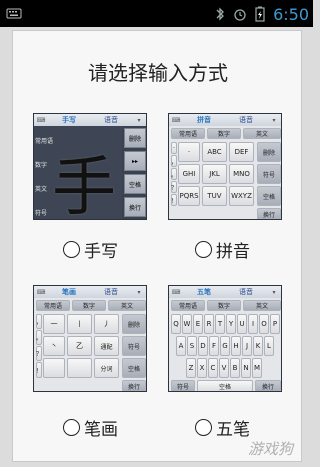 This screenshot has height=467, width=320. I want to click on tab-pinyin: 拼音, so click(204, 120).